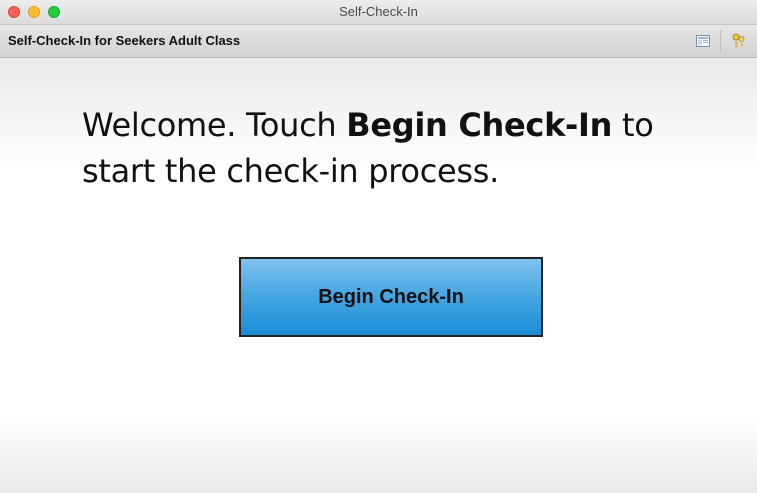 This screenshot has height=493, width=757. What do you see at coordinates (124, 40) in the screenshot?
I see `header-title: Self-Check-In for Seekers Adult Class` at bounding box center [124, 40].